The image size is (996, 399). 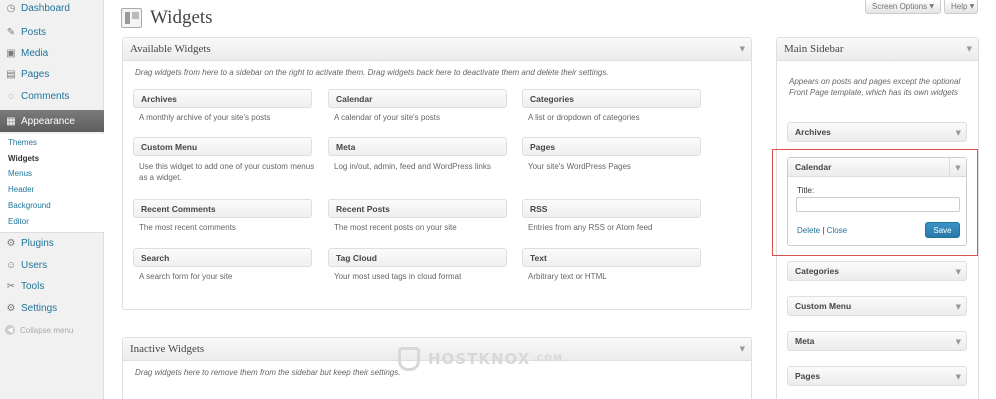 I want to click on page-icon: ▤, so click(x=11, y=74).